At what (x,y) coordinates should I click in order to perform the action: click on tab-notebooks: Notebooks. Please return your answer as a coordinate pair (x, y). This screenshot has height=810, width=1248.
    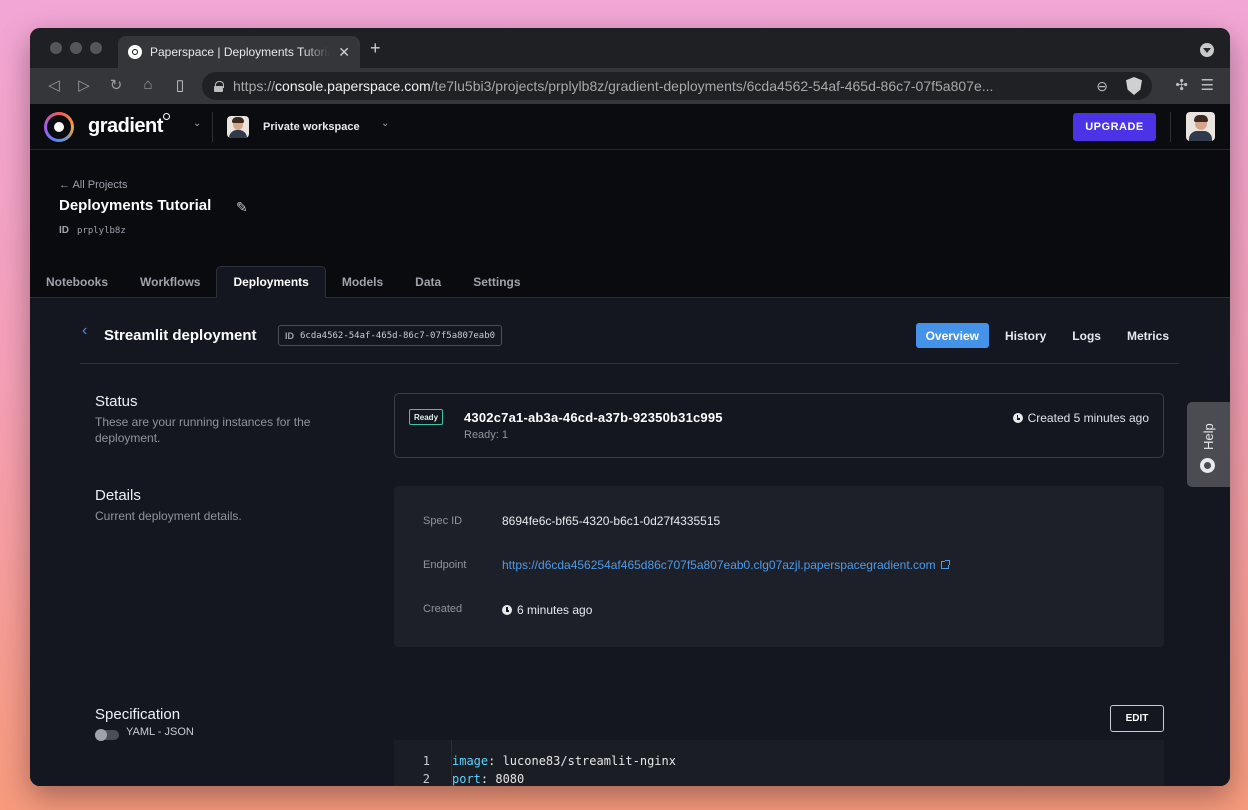
    Looking at the image, I should click on (77, 282).